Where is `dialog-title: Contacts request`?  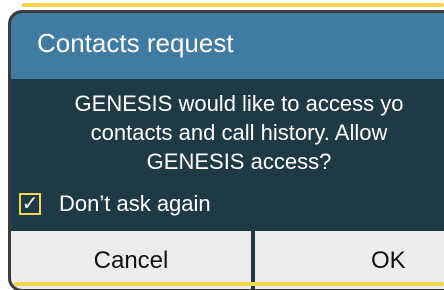
dialog-title: Contacts request is located at coordinates (135, 43).